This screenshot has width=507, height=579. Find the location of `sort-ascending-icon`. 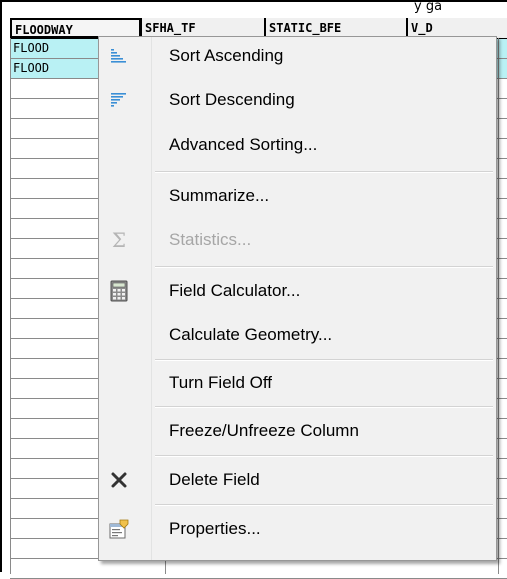

sort-ascending-icon is located at coordinates (119, 56).